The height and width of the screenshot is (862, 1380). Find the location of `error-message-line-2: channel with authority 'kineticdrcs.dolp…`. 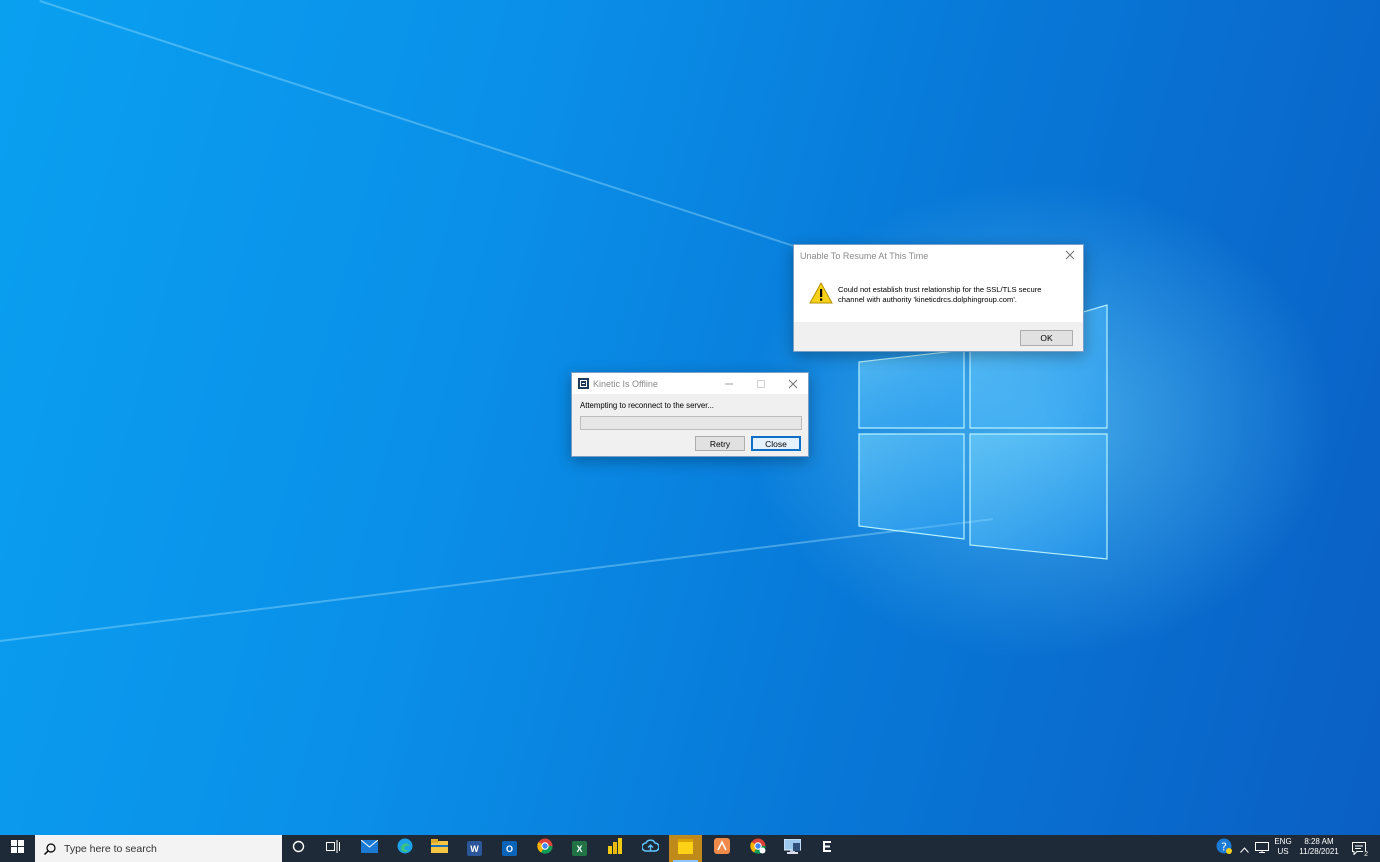

error-message-line-2: channel with authority 'kineticdrcs.dolp… is located at coordinates (927, 299).